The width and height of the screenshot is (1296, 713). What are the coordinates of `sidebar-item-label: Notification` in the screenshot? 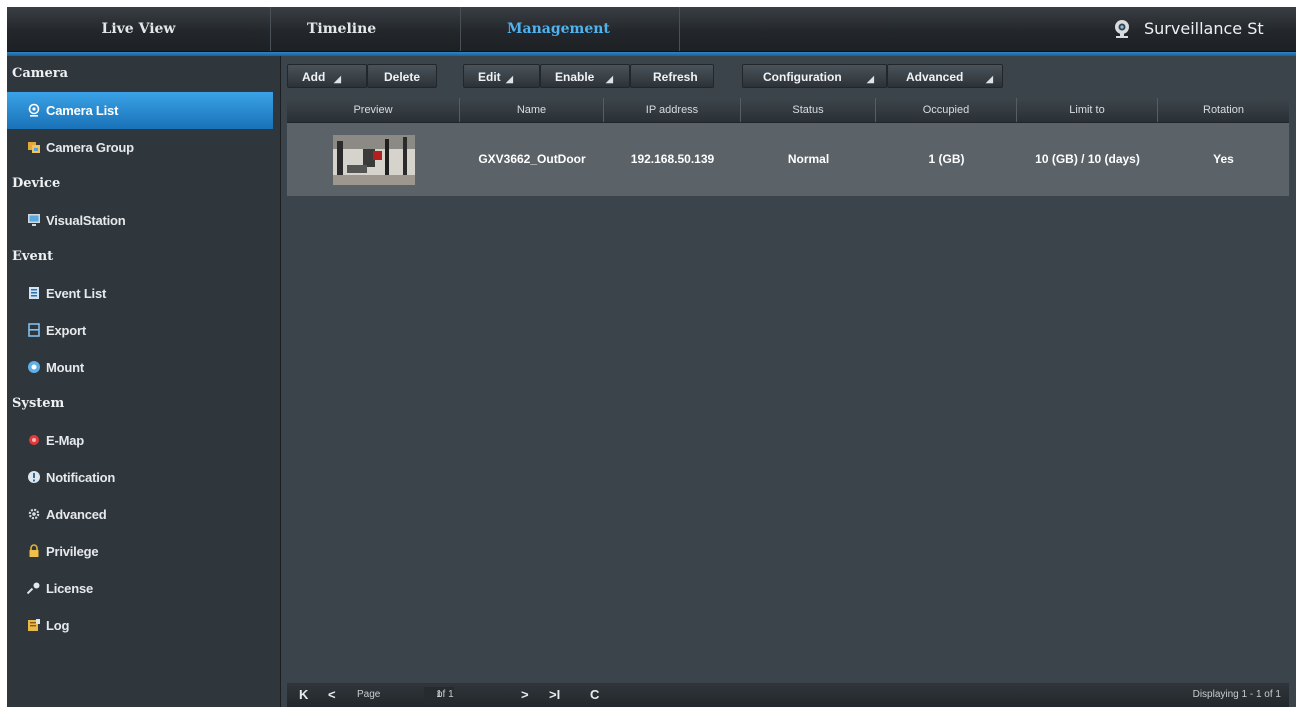 It's located at (81, 477).